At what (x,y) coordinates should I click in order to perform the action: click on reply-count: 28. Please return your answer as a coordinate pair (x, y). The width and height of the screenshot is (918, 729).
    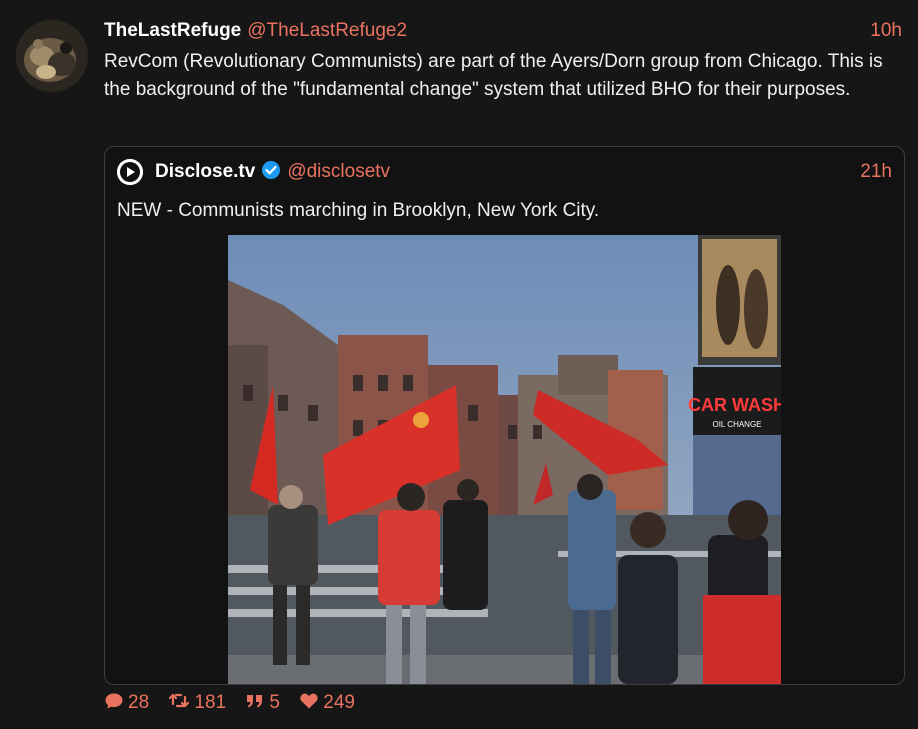
    Looking at the image, I should click on (139, 702).